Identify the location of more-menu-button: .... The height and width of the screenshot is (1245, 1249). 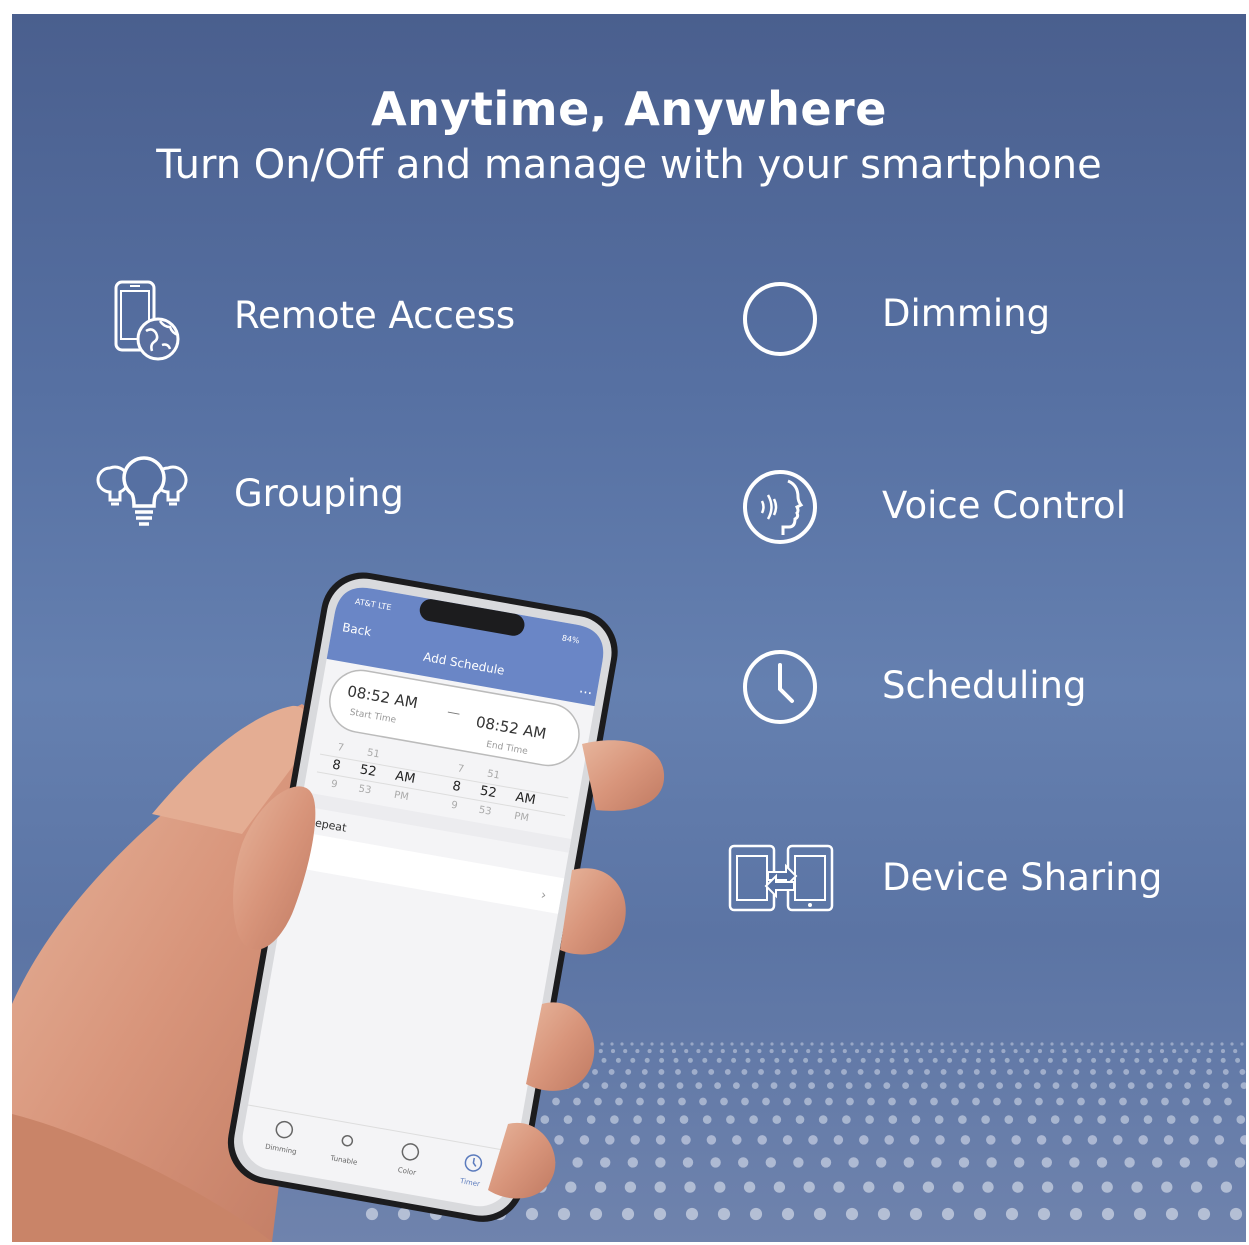
(586, 689).